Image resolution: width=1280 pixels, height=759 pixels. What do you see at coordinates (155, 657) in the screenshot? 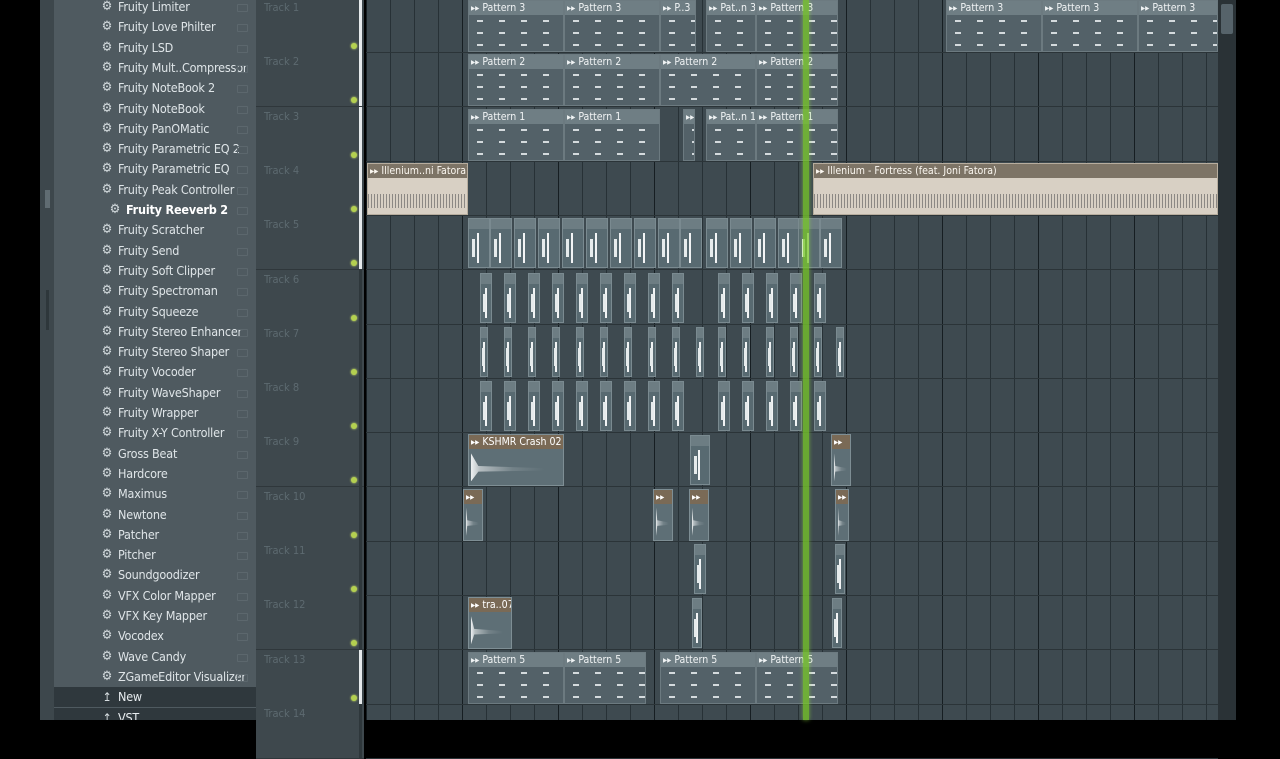
I see `browser-item: ⚙ Wave Candy` at bounding box center [155, 657].